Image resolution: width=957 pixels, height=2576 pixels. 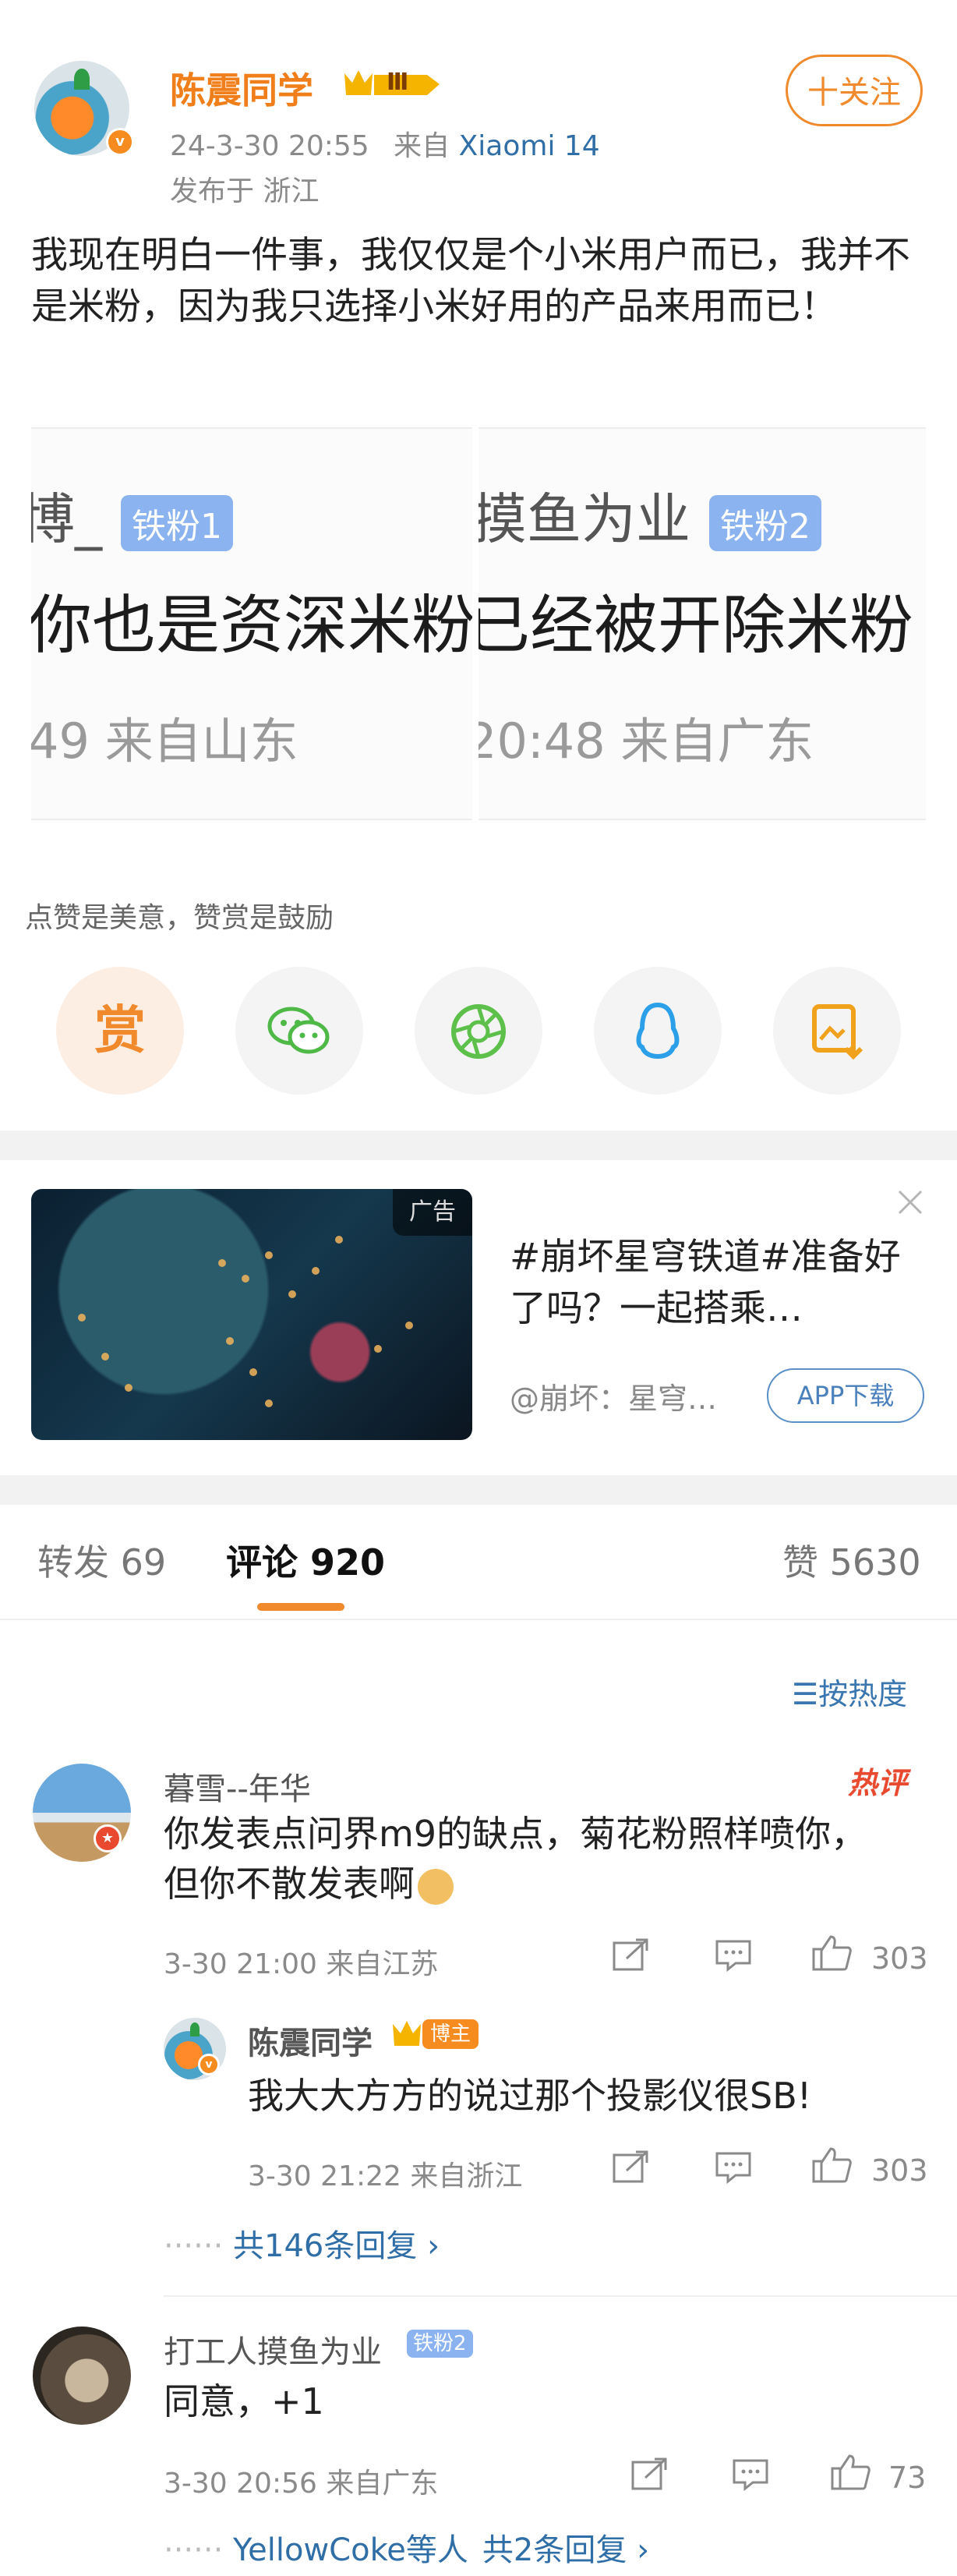 What do you see at coordinates (702, 623) in the screenshot?
I see `post-image-2: 摸鱼为业 铁粉2 已经被开除米粉 20:48 来自广东` at bounding box center [702, 623].